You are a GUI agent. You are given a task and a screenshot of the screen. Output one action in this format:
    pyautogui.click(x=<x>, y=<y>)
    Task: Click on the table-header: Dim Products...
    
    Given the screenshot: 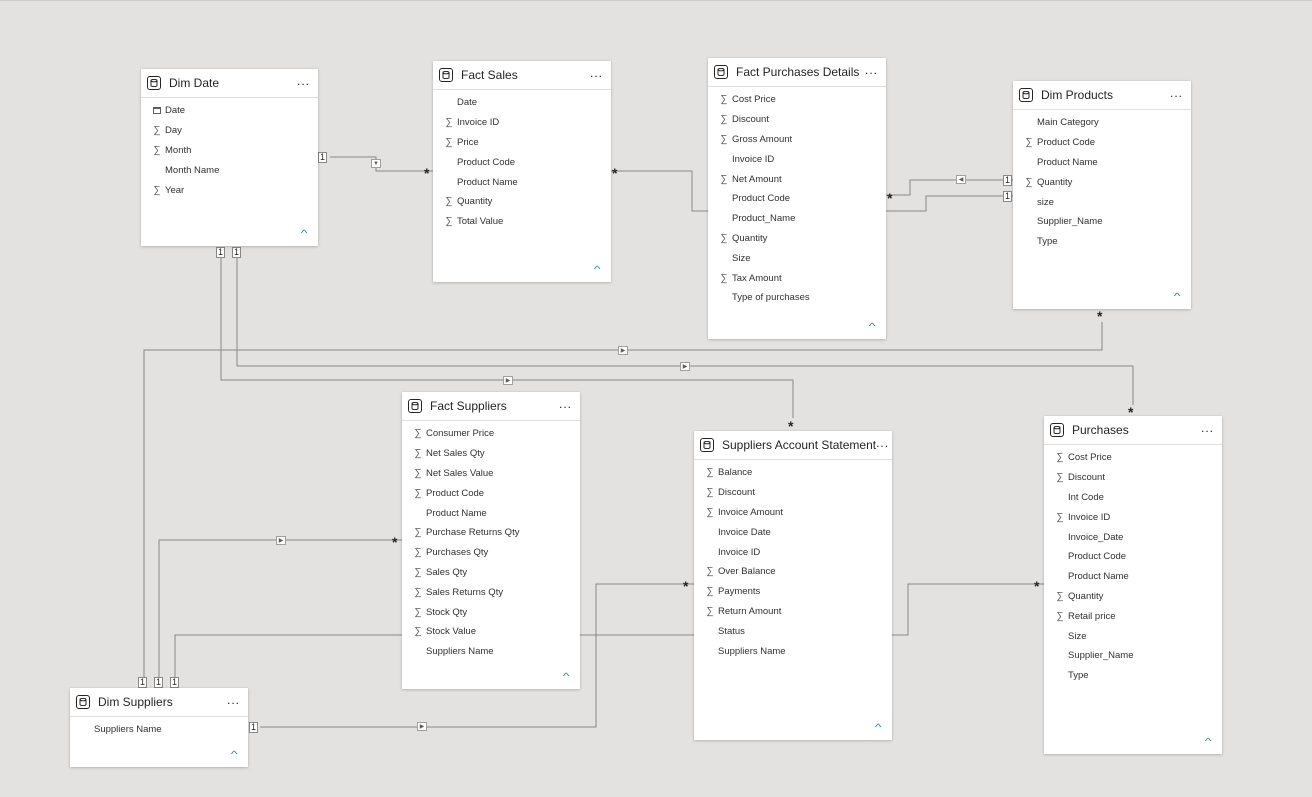 What is the action you would take?
    pyautogui.click(x=1102, y=95)
    